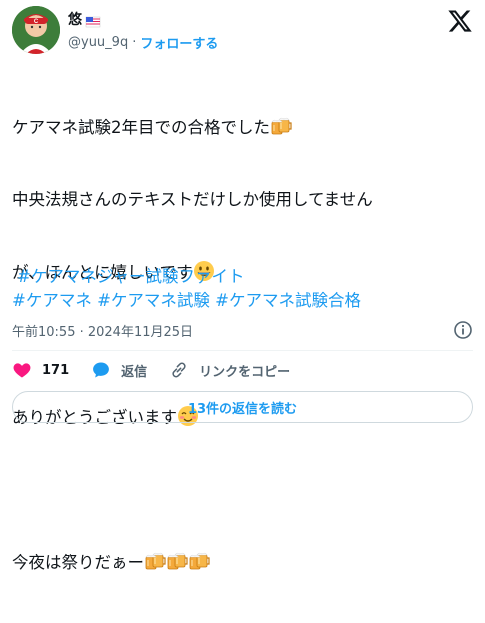 The image size is (485, 623). I want to click on reply-button: 返信, so click(119, 370).